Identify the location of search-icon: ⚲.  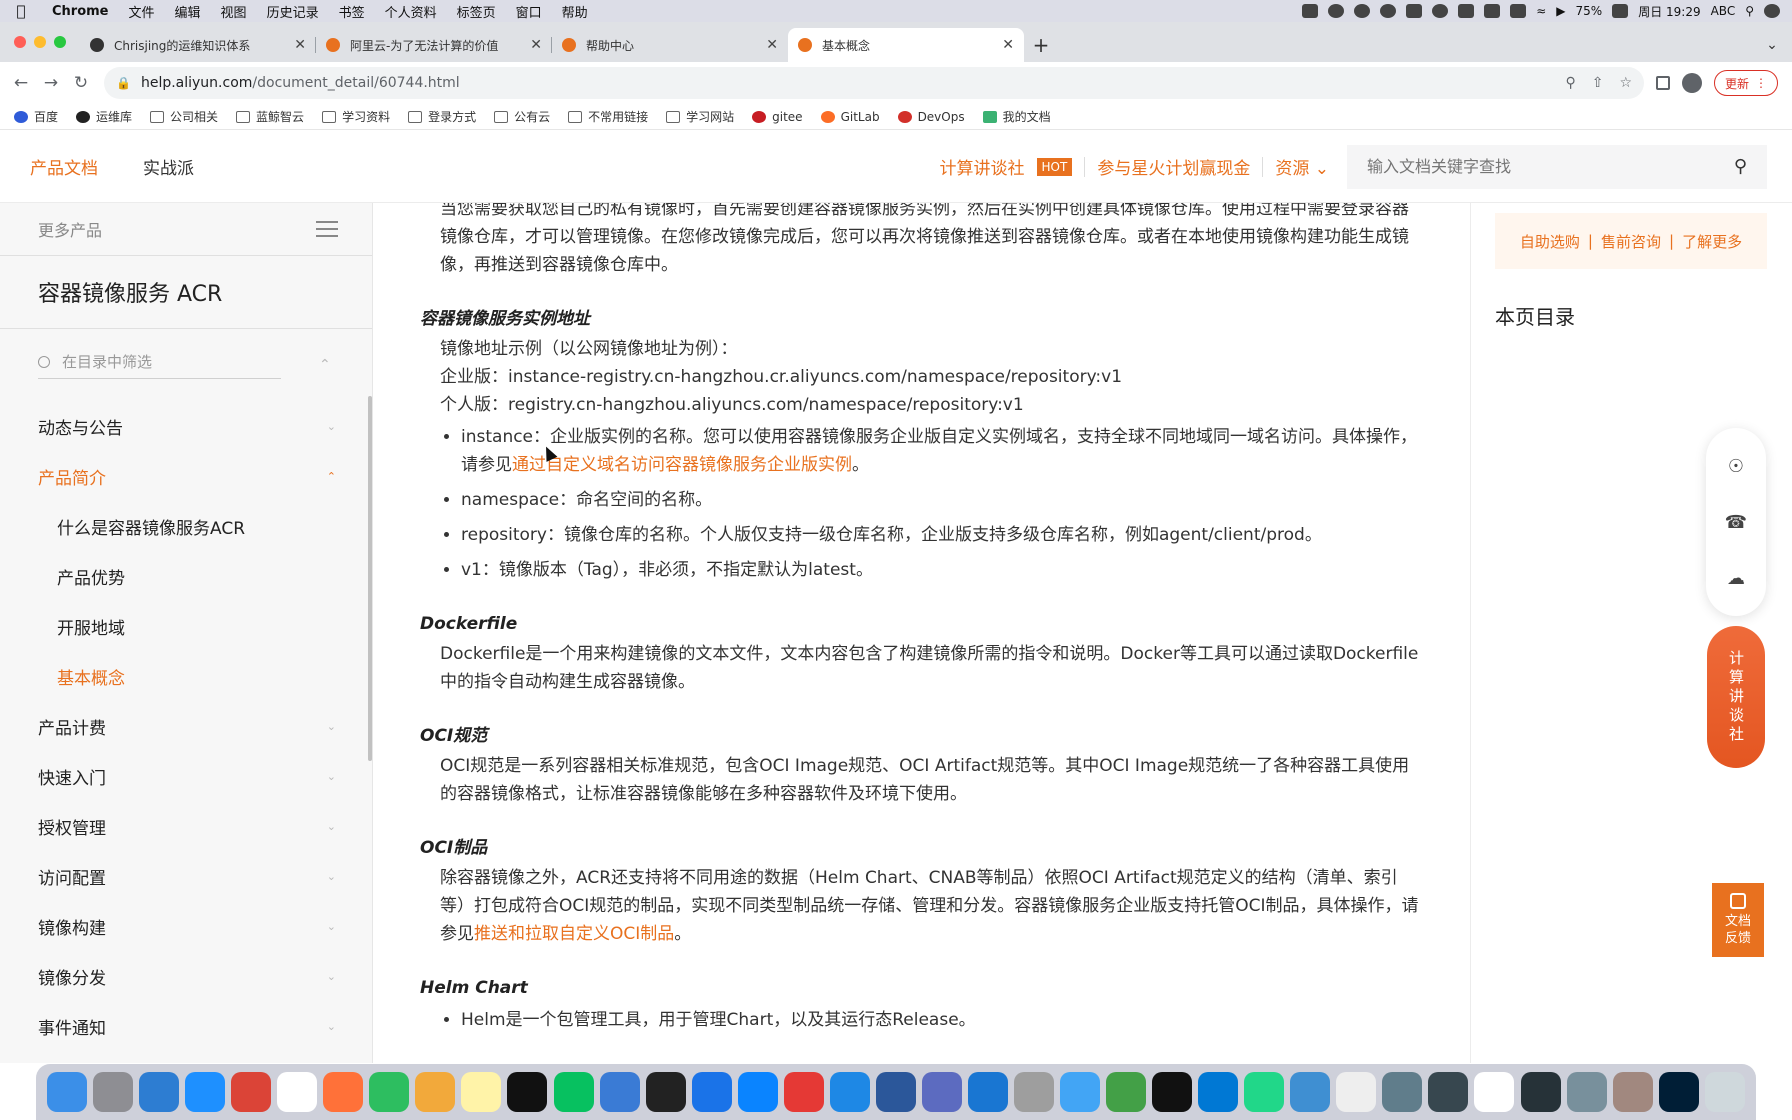
(1740, 166).